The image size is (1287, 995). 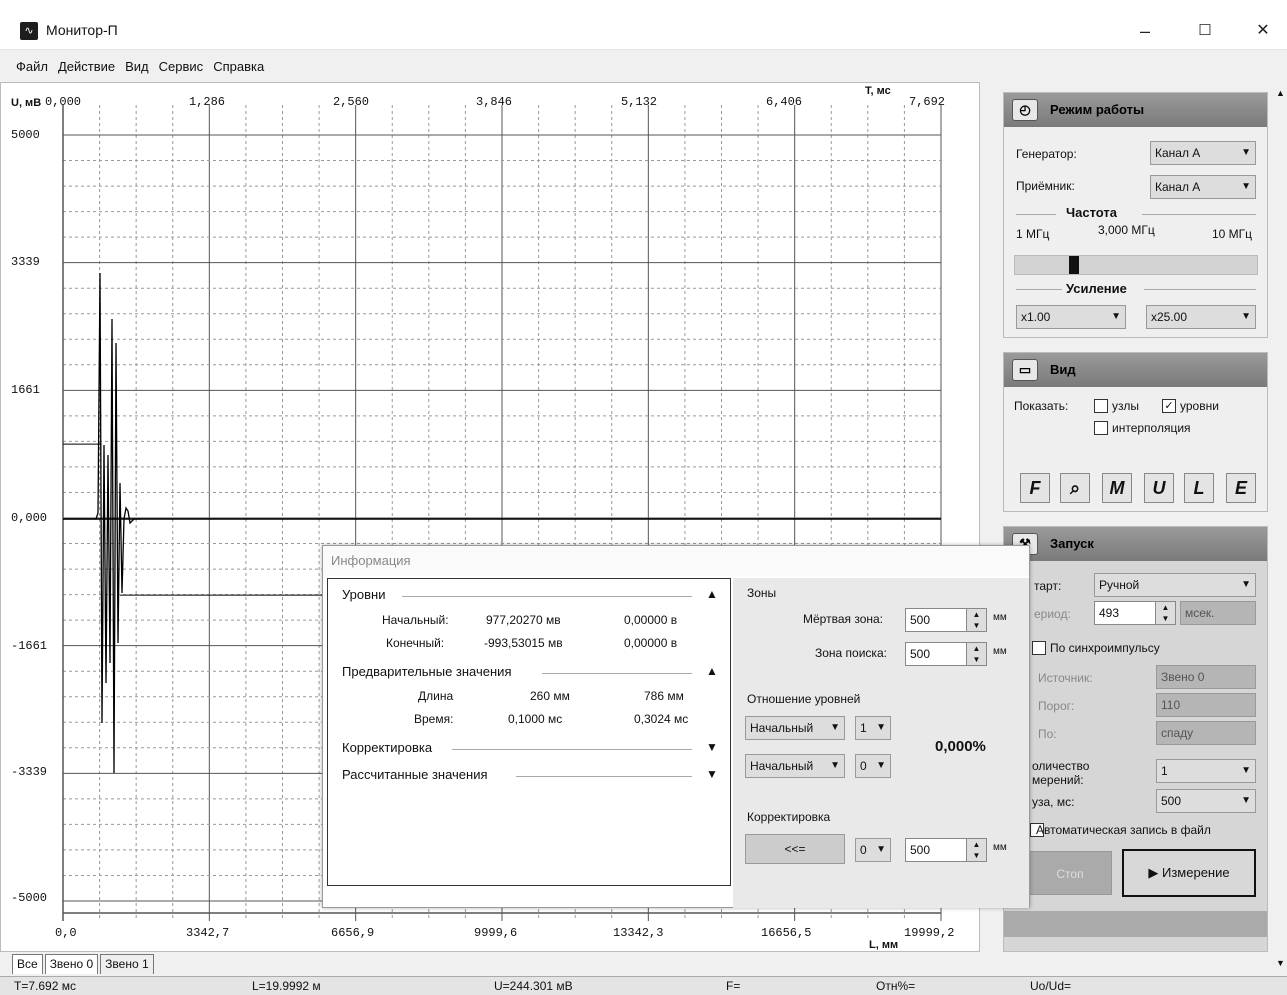 I want to click on menu-service: Сервис, so click(x=181, y=66).